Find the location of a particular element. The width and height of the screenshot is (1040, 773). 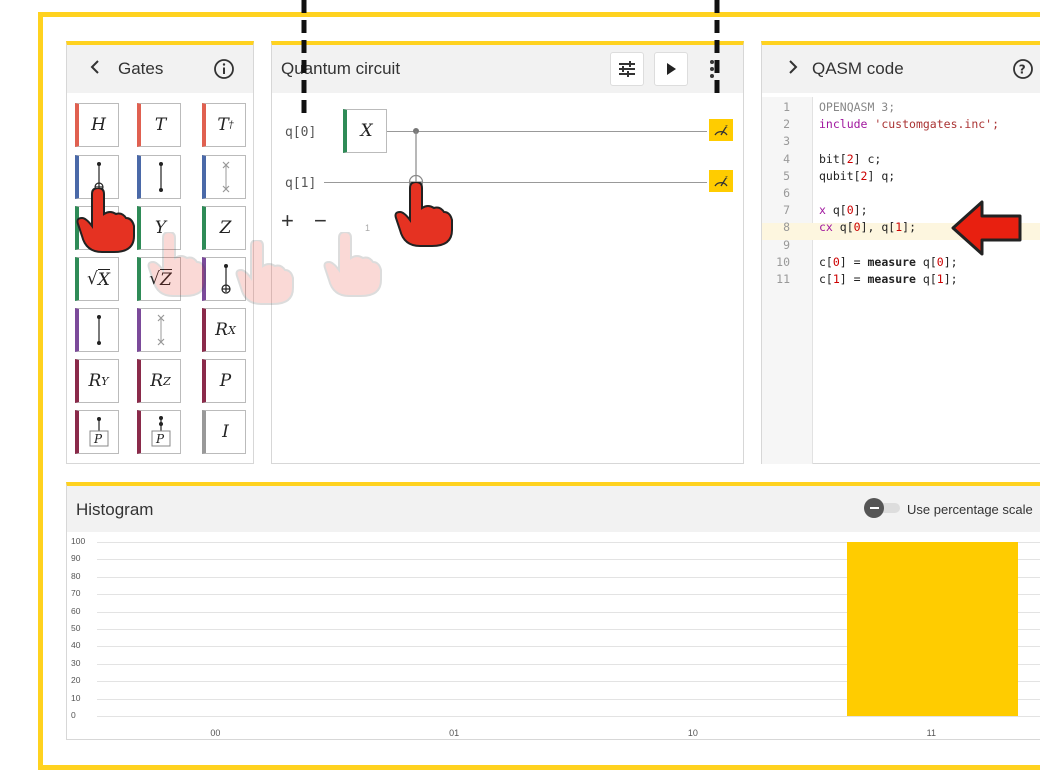

qasm-panel-title: QASM code is located at coordinates (858, 68).